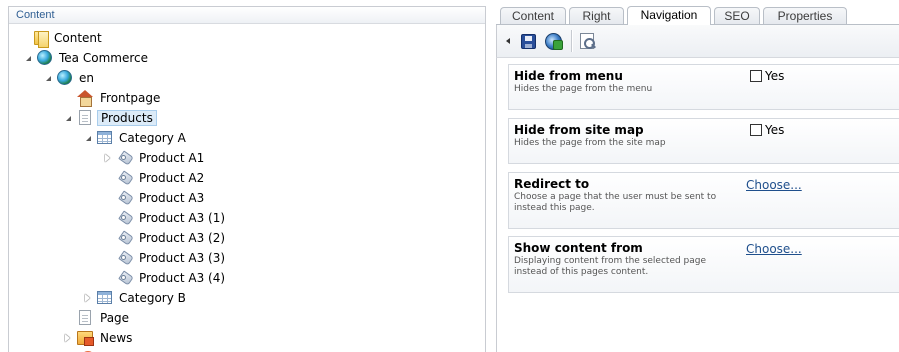 The height and width of the screenshot is (352, 899). I want to click on tree-node-label: en, so click(86, 78).